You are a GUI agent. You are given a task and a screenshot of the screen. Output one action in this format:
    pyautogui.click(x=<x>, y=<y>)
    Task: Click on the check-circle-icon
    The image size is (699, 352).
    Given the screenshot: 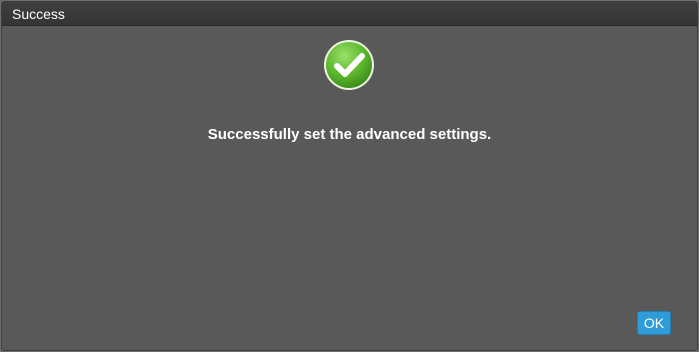 What is the action you would take?
    pyautogui.click(x=349, y=65)
    